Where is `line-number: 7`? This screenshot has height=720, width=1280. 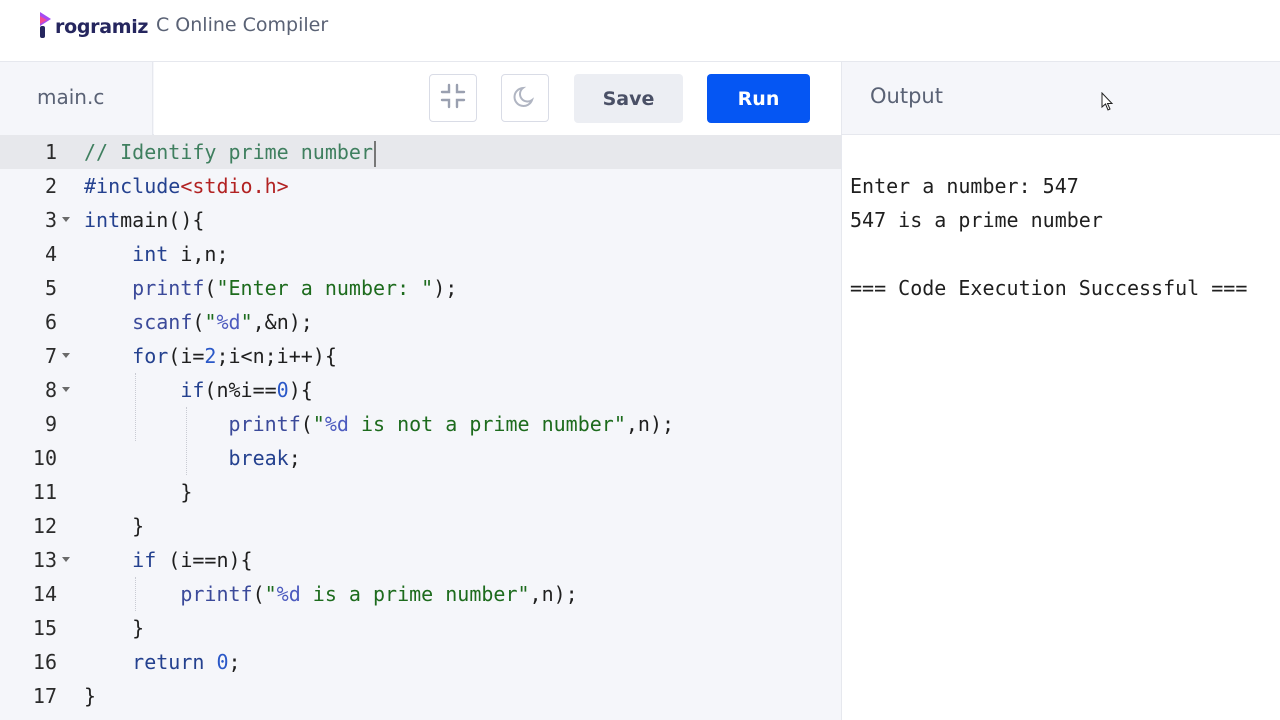
line-number: 7 is located at coordinates (50, 356).